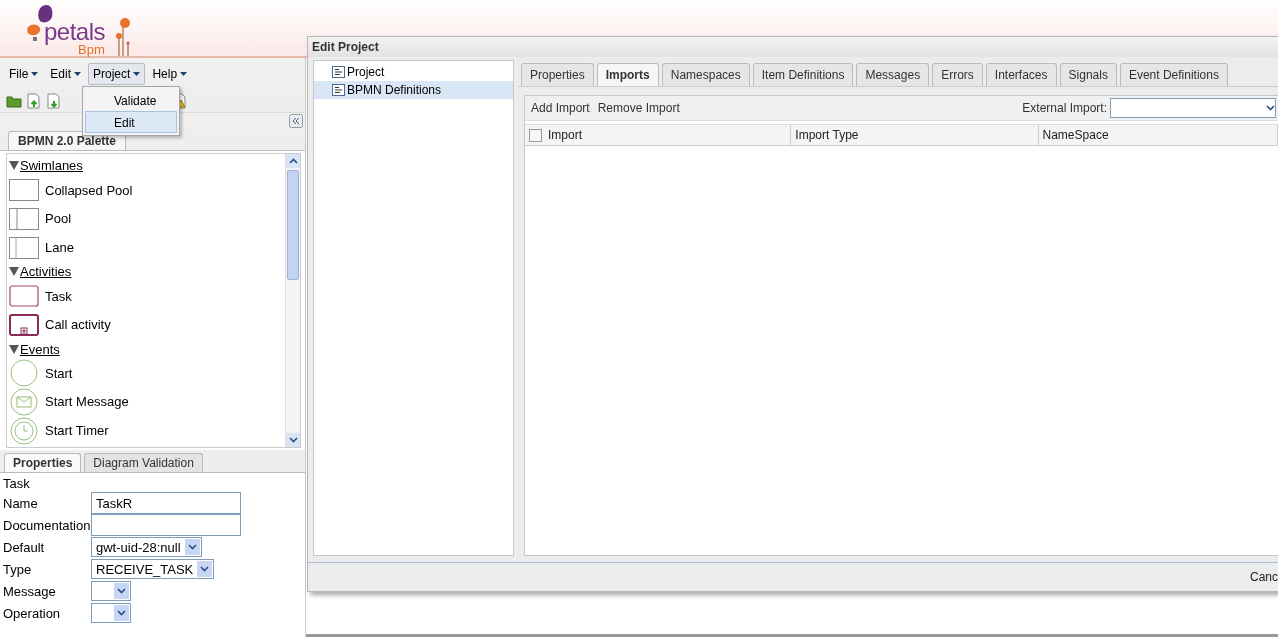 This screenshot has width=1278, height=637. What do you see at coordinates (14, 101) in the screenshot?
I see `folder-icon` at bounding box center [14, 101].